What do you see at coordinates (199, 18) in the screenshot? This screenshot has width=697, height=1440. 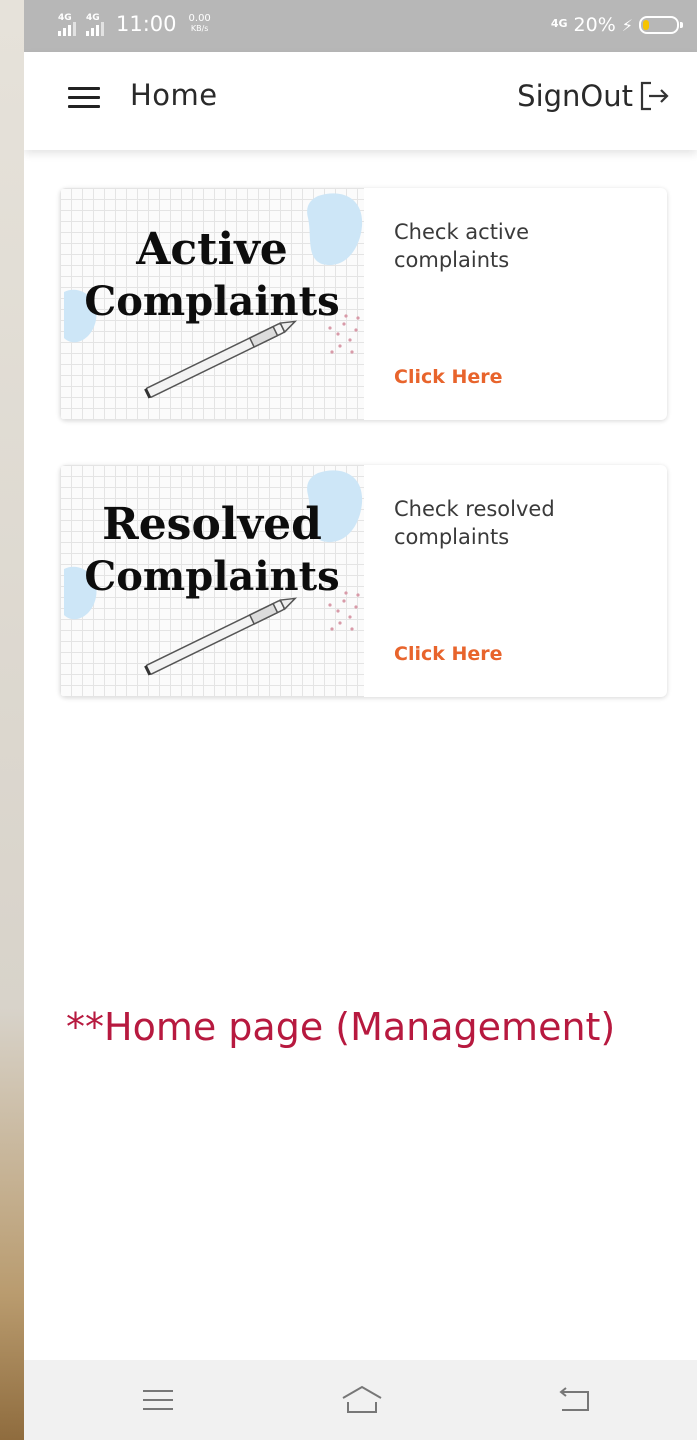 I see `network-speed-value: 0.00` at bounding box center [199, 18].